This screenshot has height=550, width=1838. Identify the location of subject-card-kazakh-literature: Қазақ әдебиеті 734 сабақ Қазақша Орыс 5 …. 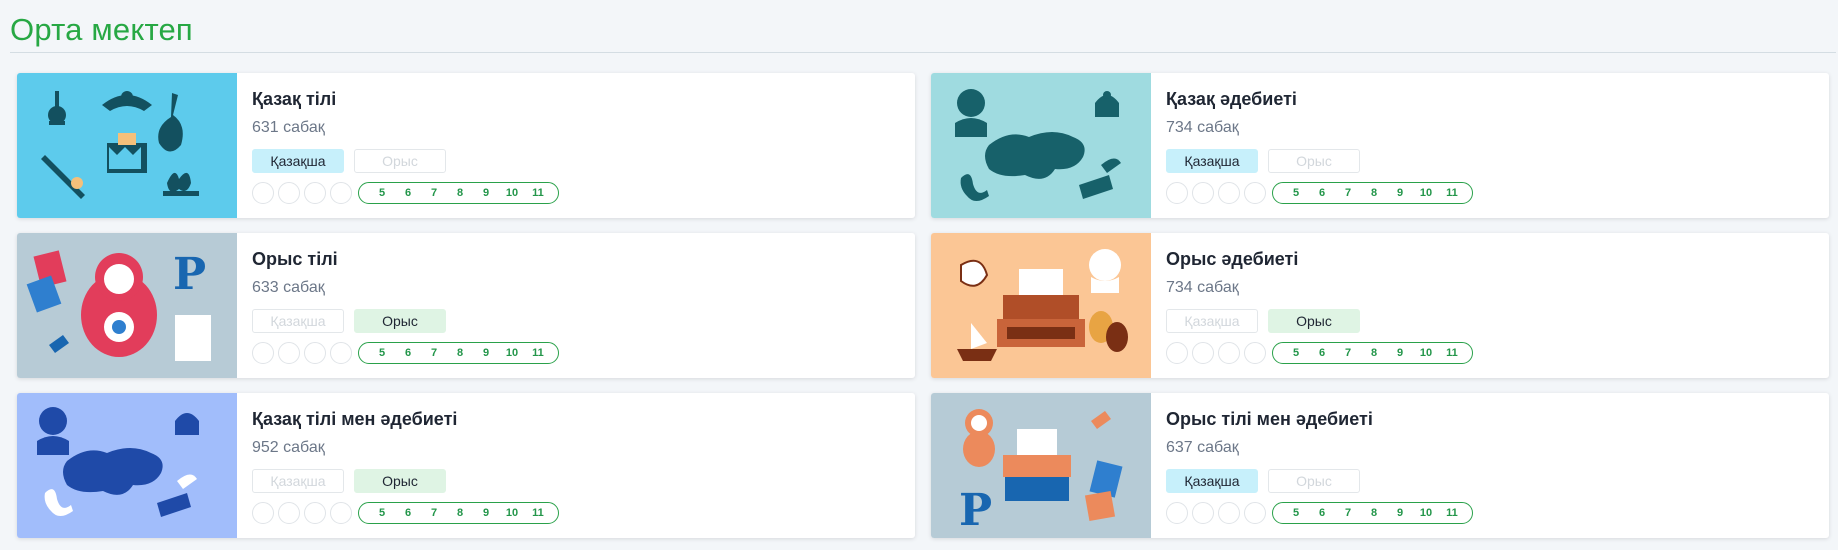
(1380, 145).